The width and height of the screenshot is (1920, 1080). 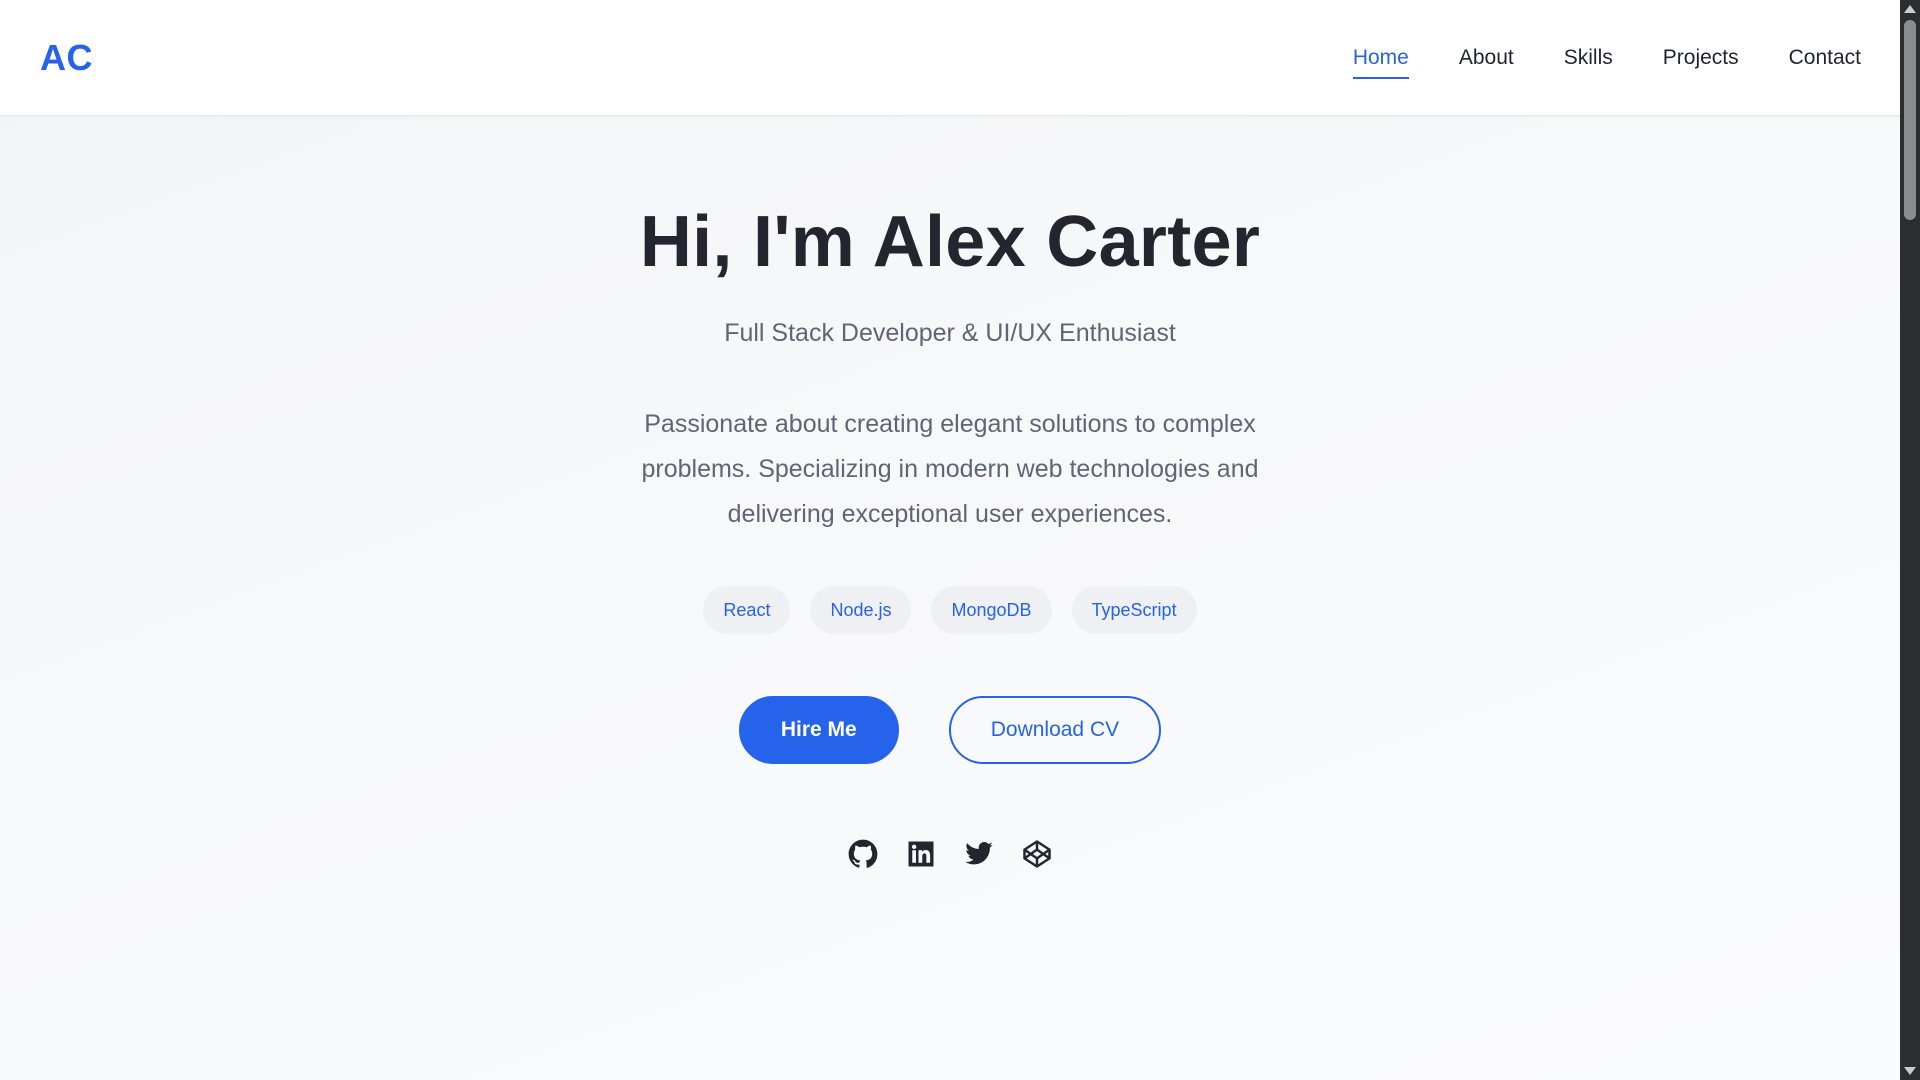 I want to click on codepen-icon, so click(x=1037, y=854).